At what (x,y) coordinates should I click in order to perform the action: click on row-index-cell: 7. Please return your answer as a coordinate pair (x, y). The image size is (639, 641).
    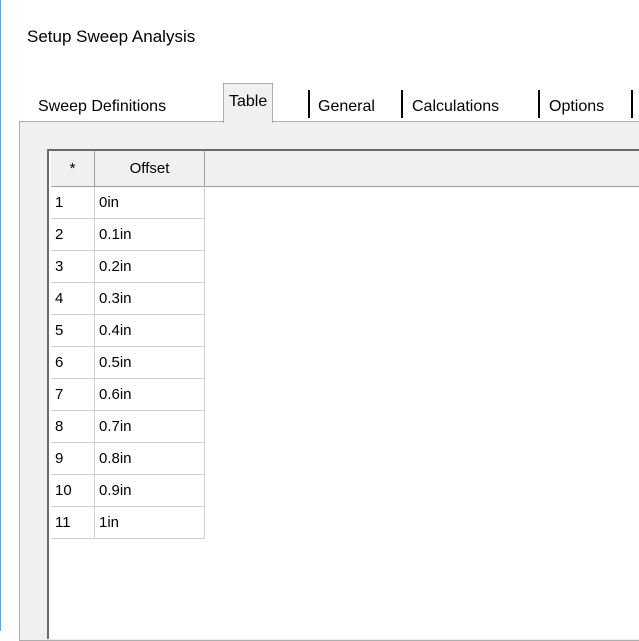
    Looking at the image, I should click on (73, 395).